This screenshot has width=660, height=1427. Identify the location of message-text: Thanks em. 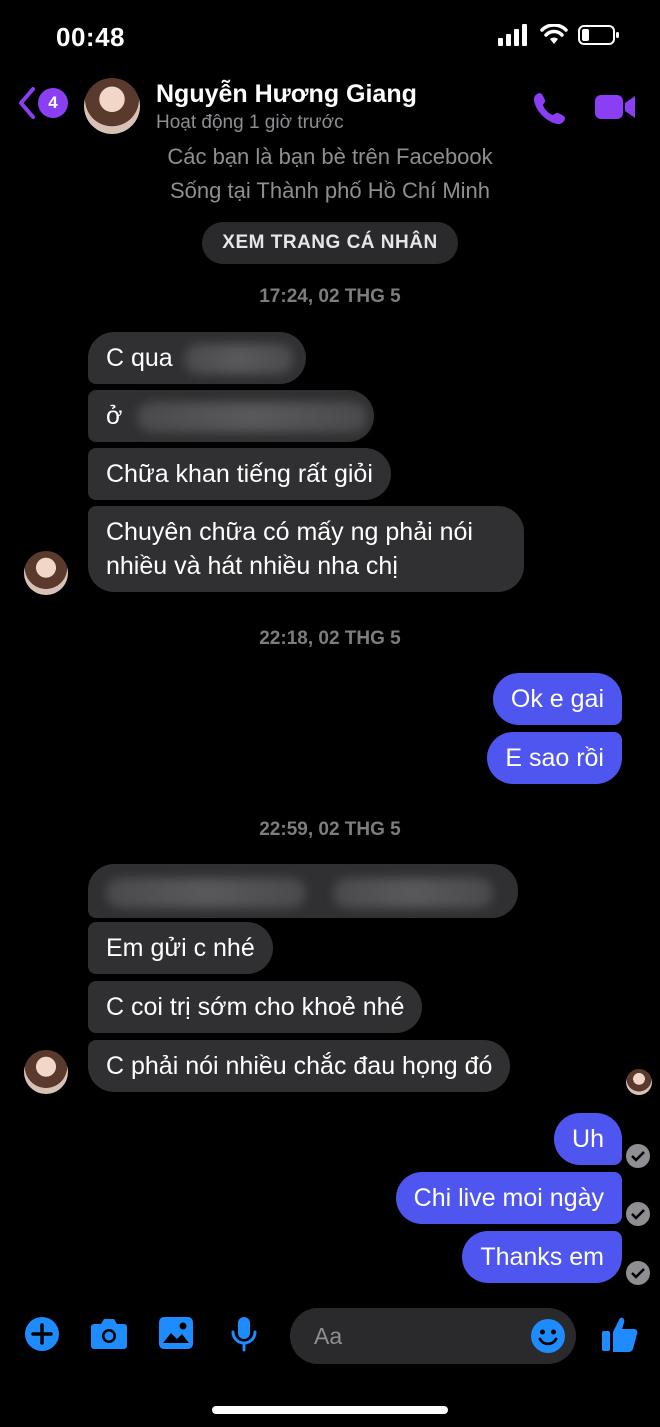
(542, 1257).